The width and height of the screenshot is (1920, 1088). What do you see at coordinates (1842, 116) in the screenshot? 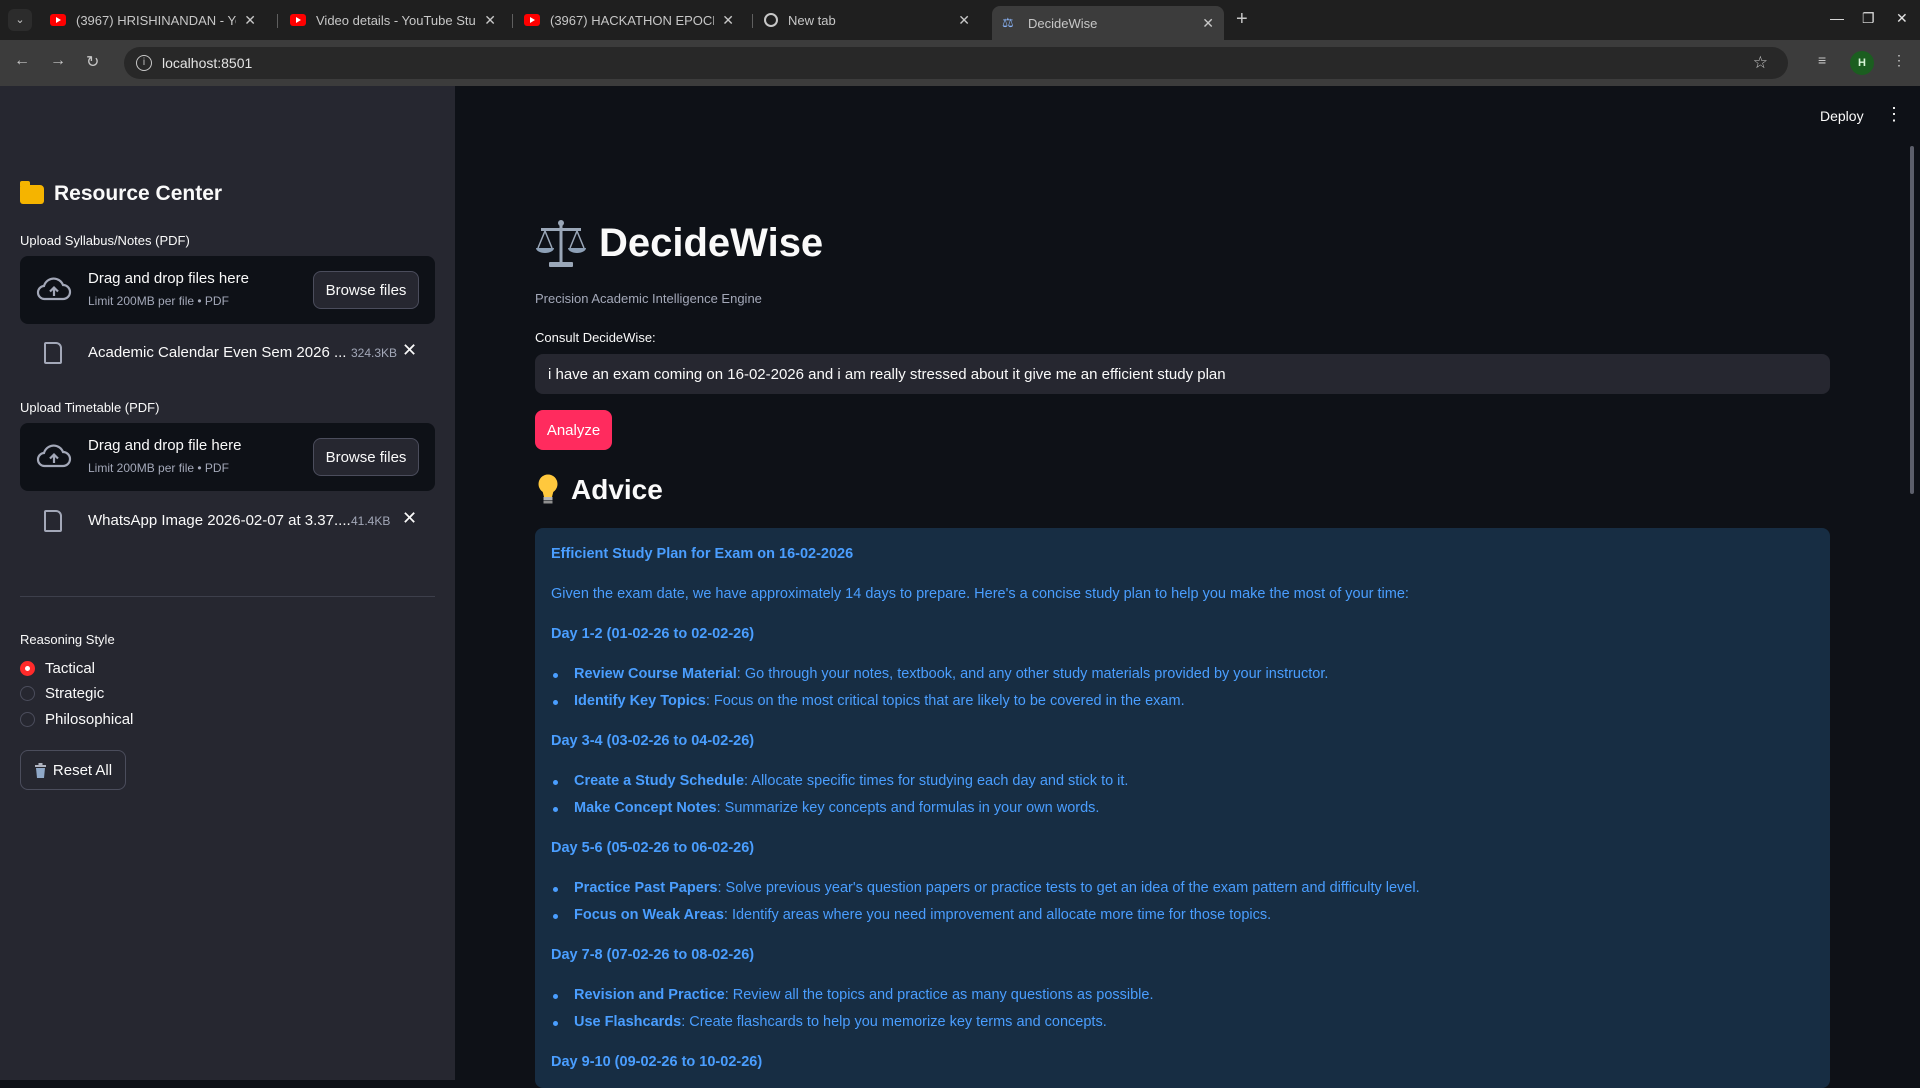
I see `deploy-button: Deploy` at bounding box center [1842, 116].